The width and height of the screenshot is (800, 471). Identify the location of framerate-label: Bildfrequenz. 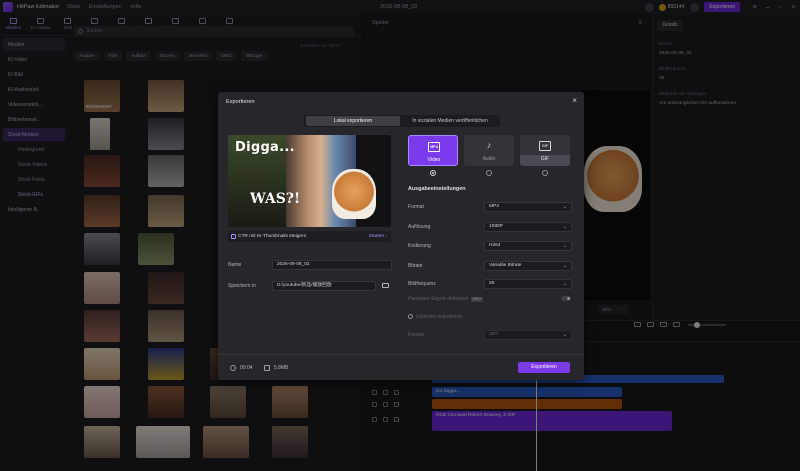
(422, 284).